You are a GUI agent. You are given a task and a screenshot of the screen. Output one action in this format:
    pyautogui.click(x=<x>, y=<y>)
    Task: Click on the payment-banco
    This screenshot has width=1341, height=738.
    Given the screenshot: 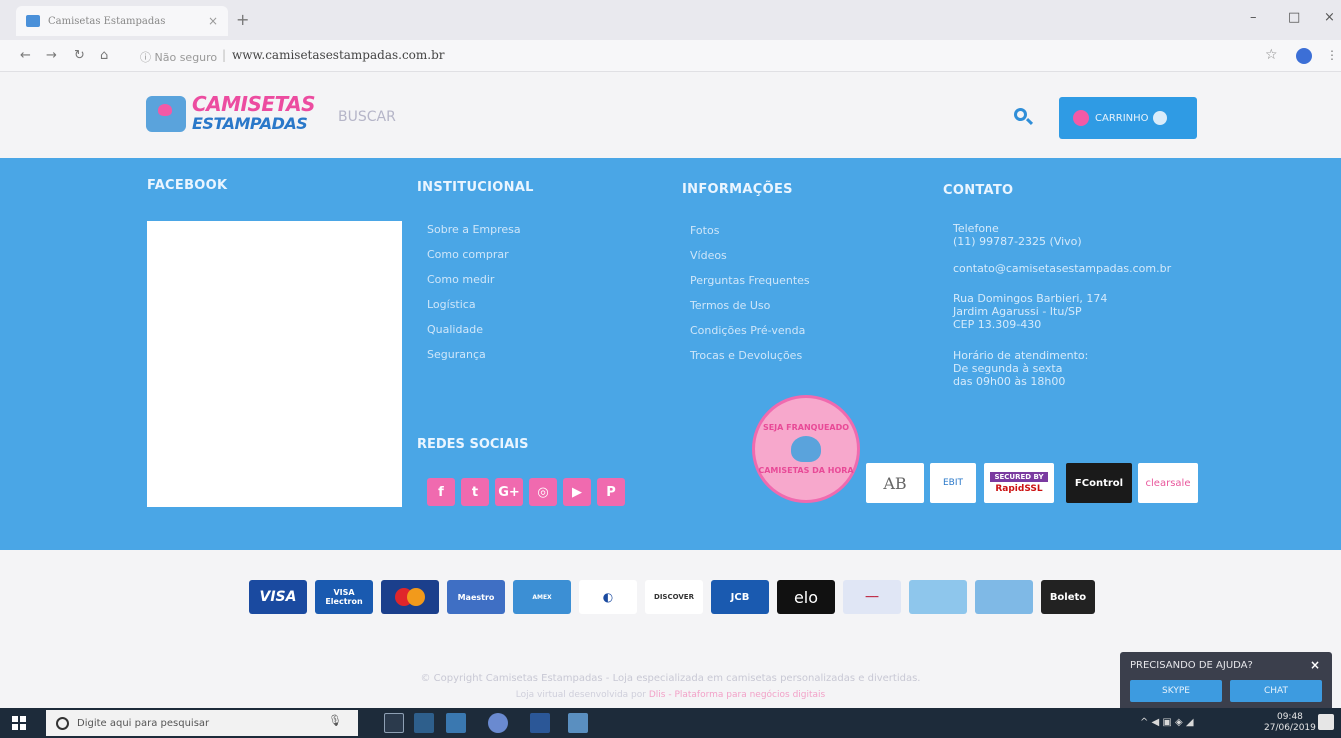 What is the action you would take?
    pyautogui.click(x=1004, y=597)
    